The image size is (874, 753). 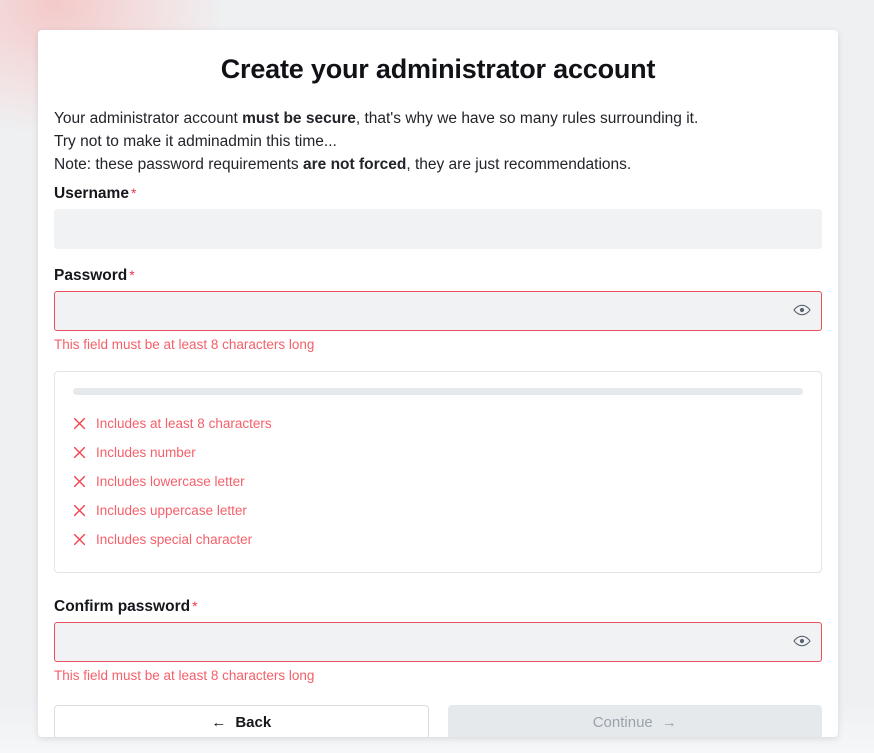 I want to click on username-input, so click(x=438, y=229).